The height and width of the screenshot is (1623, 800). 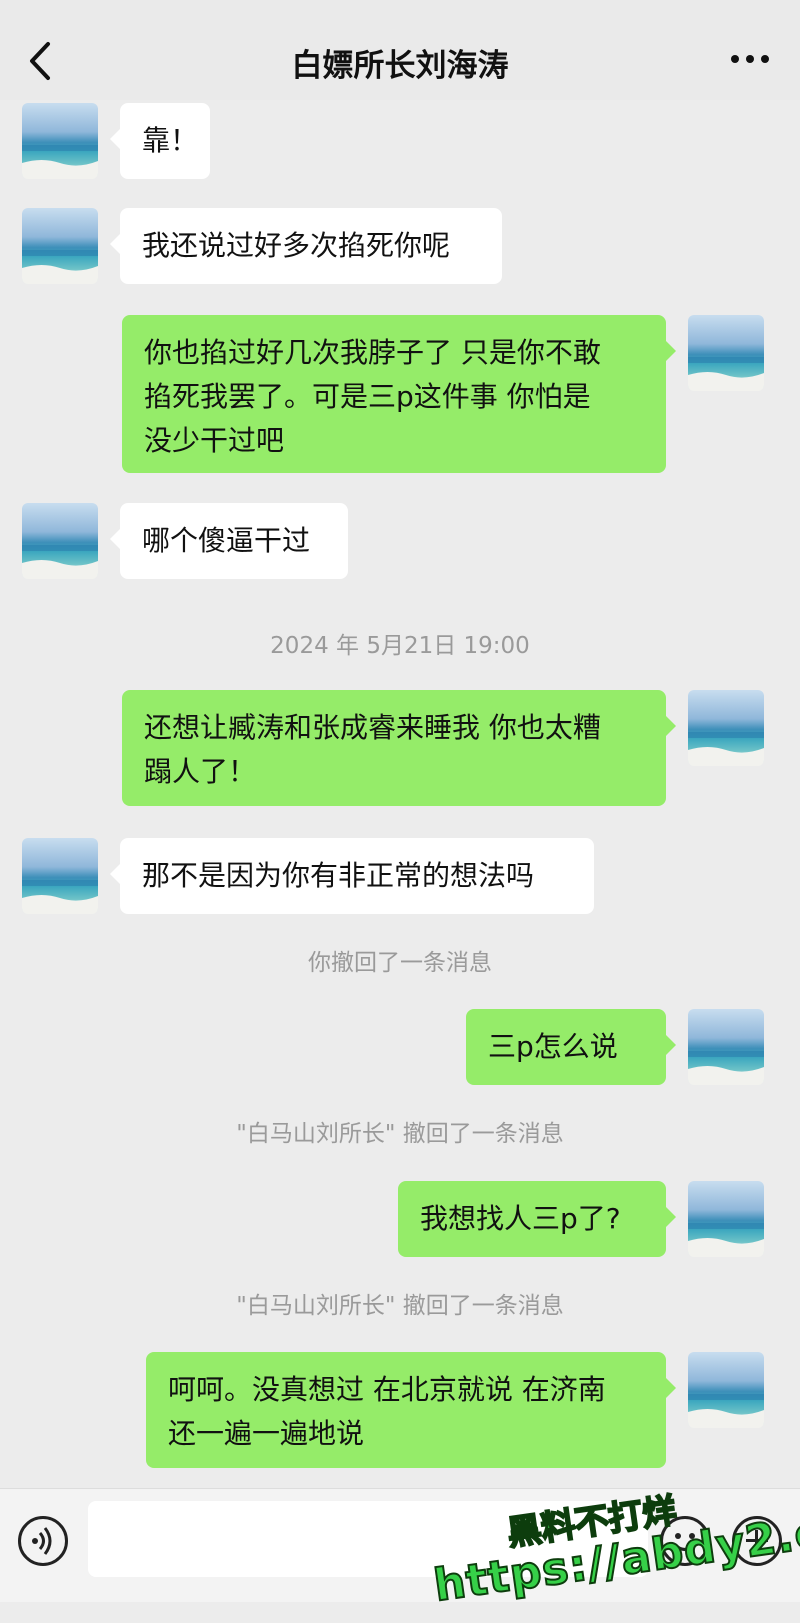 I want to click on voice-icon, so click(x=43, y=1541).